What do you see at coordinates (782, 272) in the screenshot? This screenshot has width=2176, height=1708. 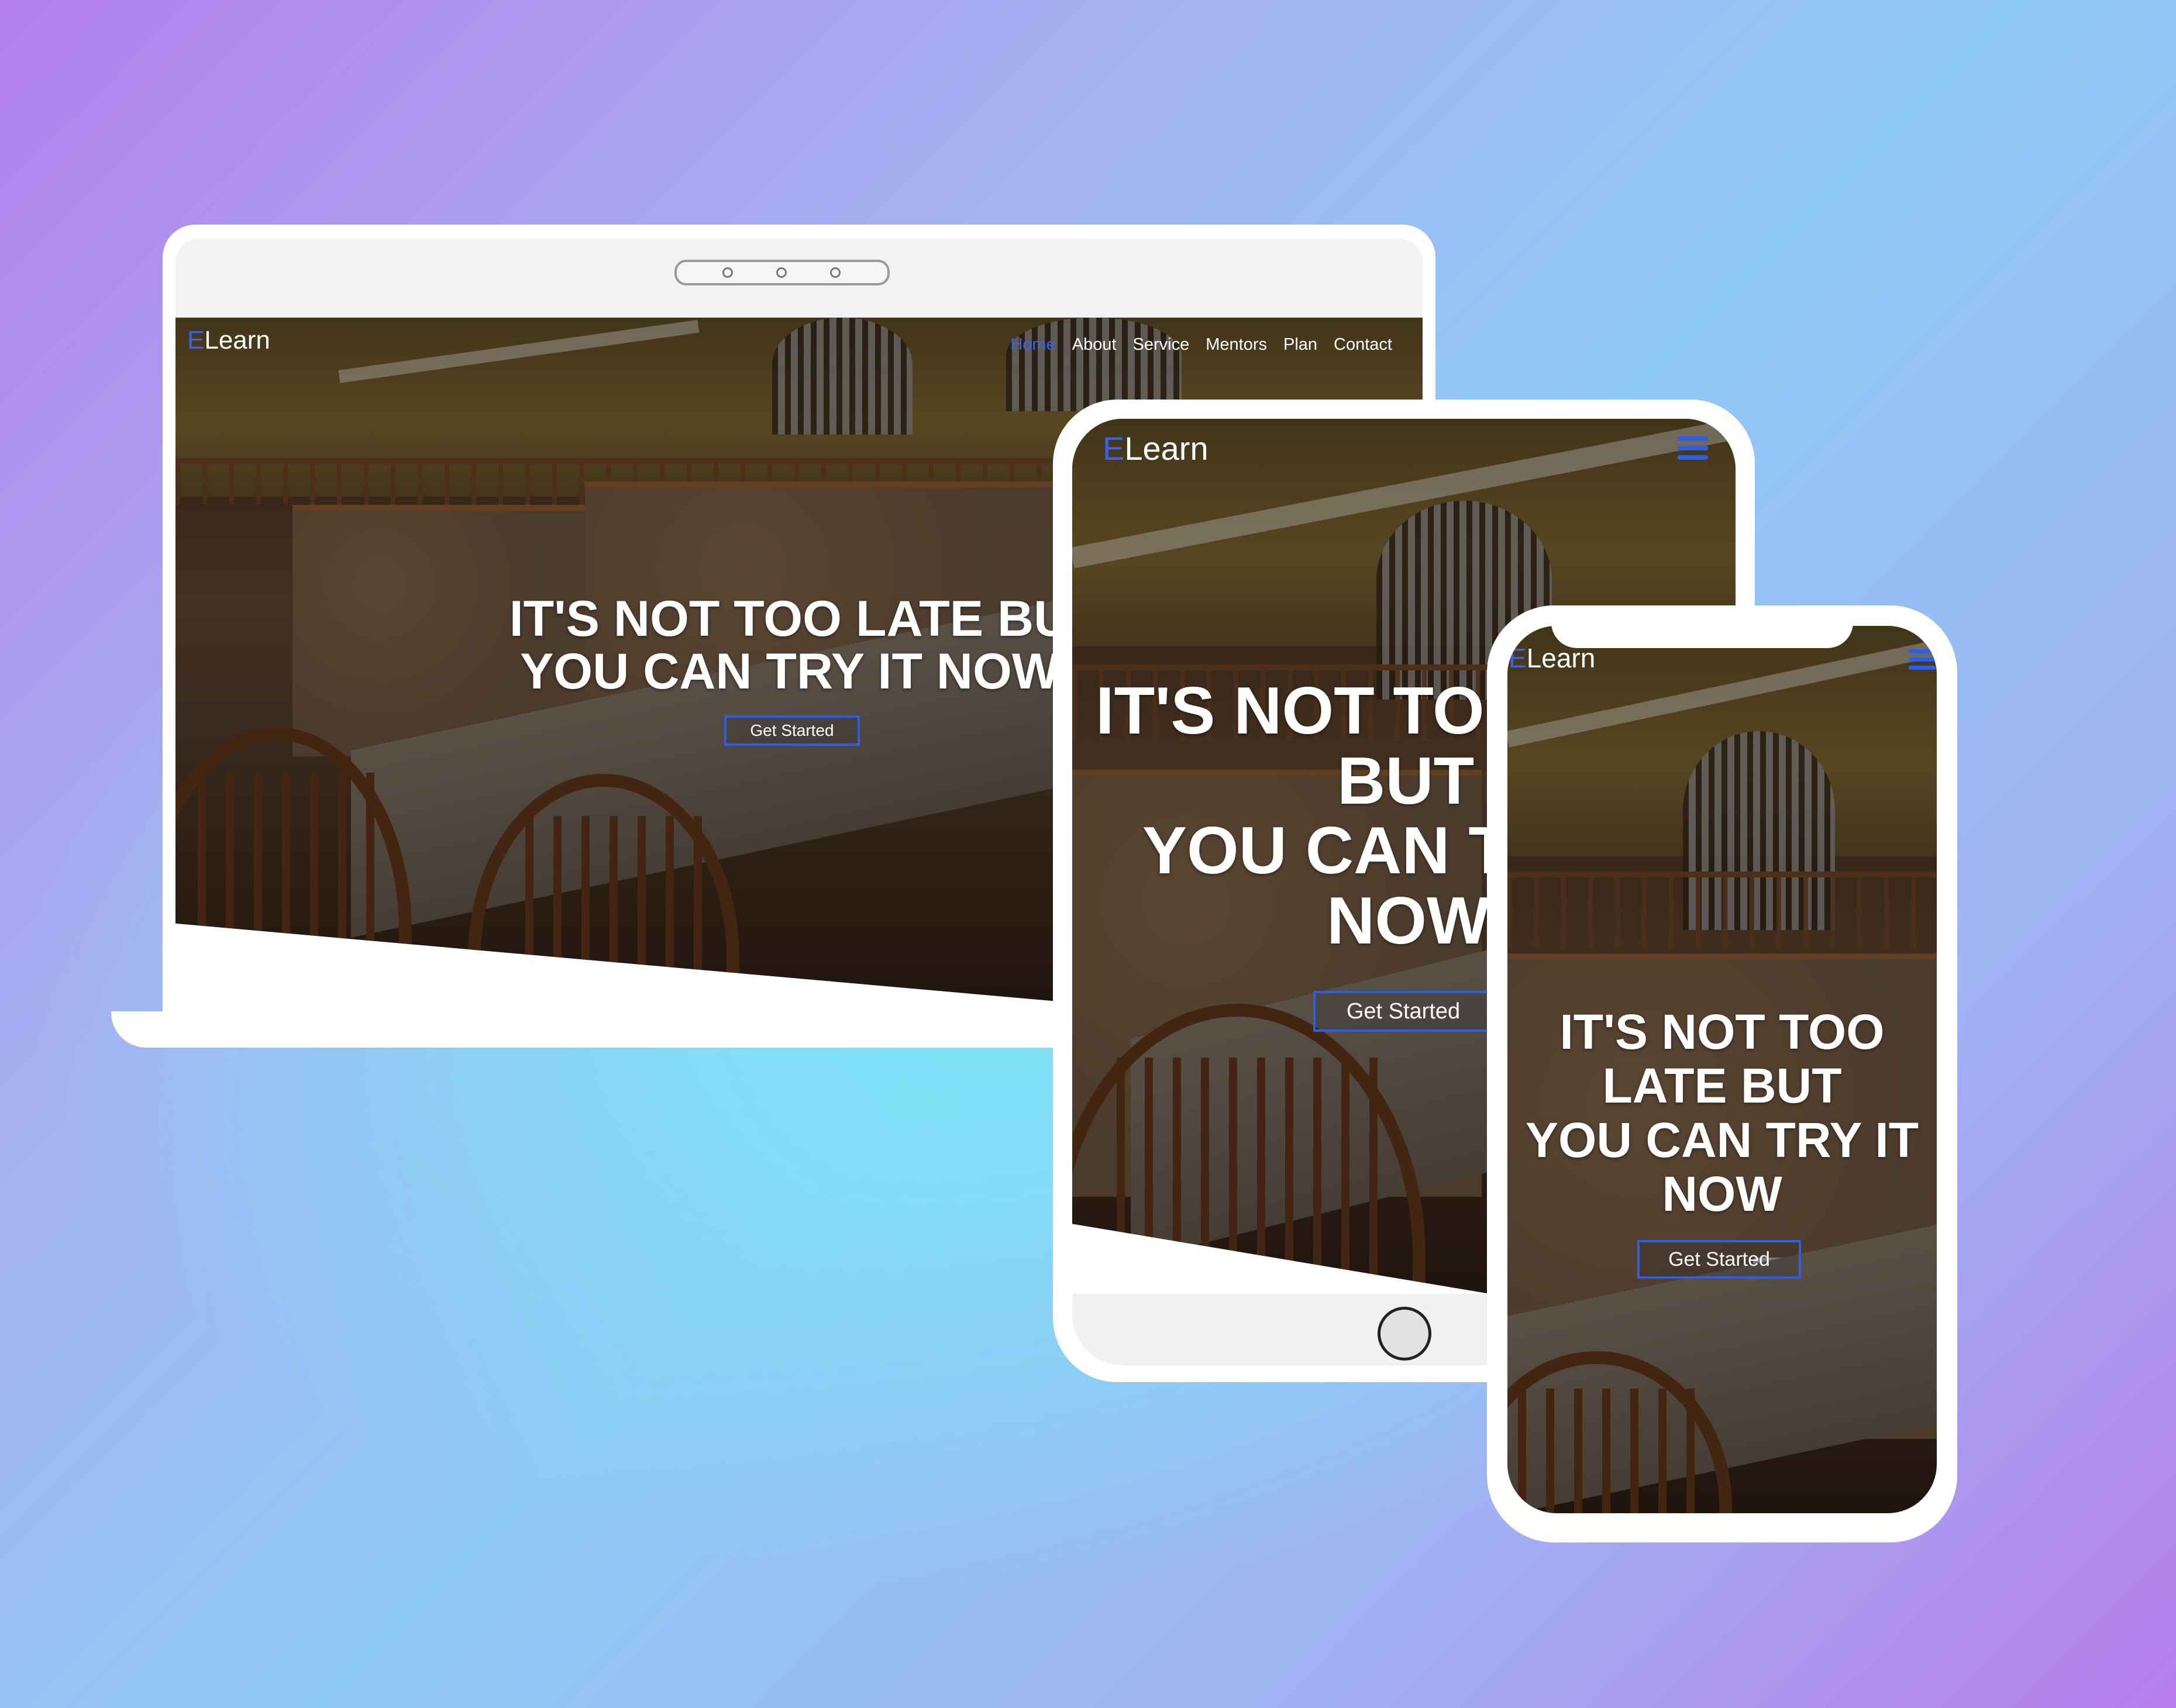 I see `camera-dots-icon` at bounding box center [782, 272].